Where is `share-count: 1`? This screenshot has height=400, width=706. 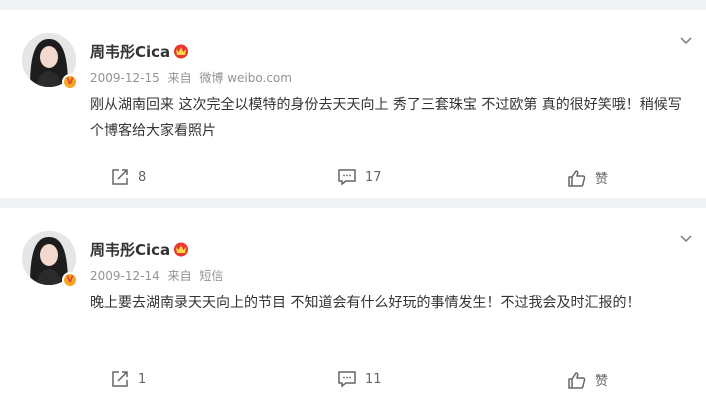 share-count: 1 is located at coordinates (142, 379).